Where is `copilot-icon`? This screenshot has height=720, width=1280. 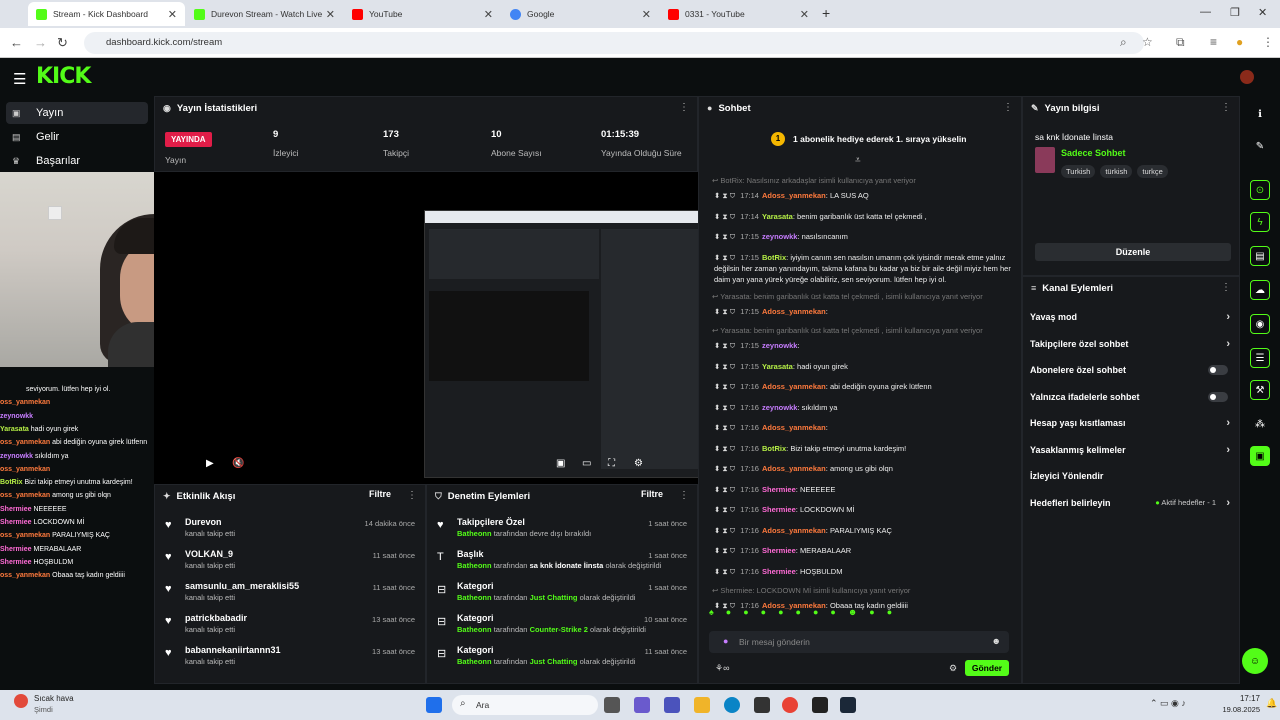
copilot-icon is located at coordinates (642, 705).